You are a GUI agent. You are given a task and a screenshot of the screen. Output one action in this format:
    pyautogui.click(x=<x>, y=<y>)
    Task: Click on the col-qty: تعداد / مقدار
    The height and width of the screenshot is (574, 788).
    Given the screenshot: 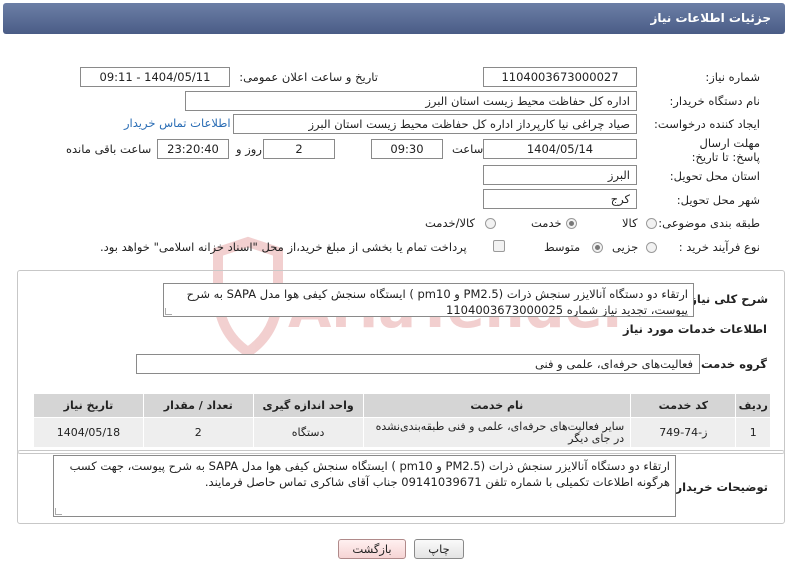 What is the action you would take?
    pyautogui.click(x=198, y=405)
    